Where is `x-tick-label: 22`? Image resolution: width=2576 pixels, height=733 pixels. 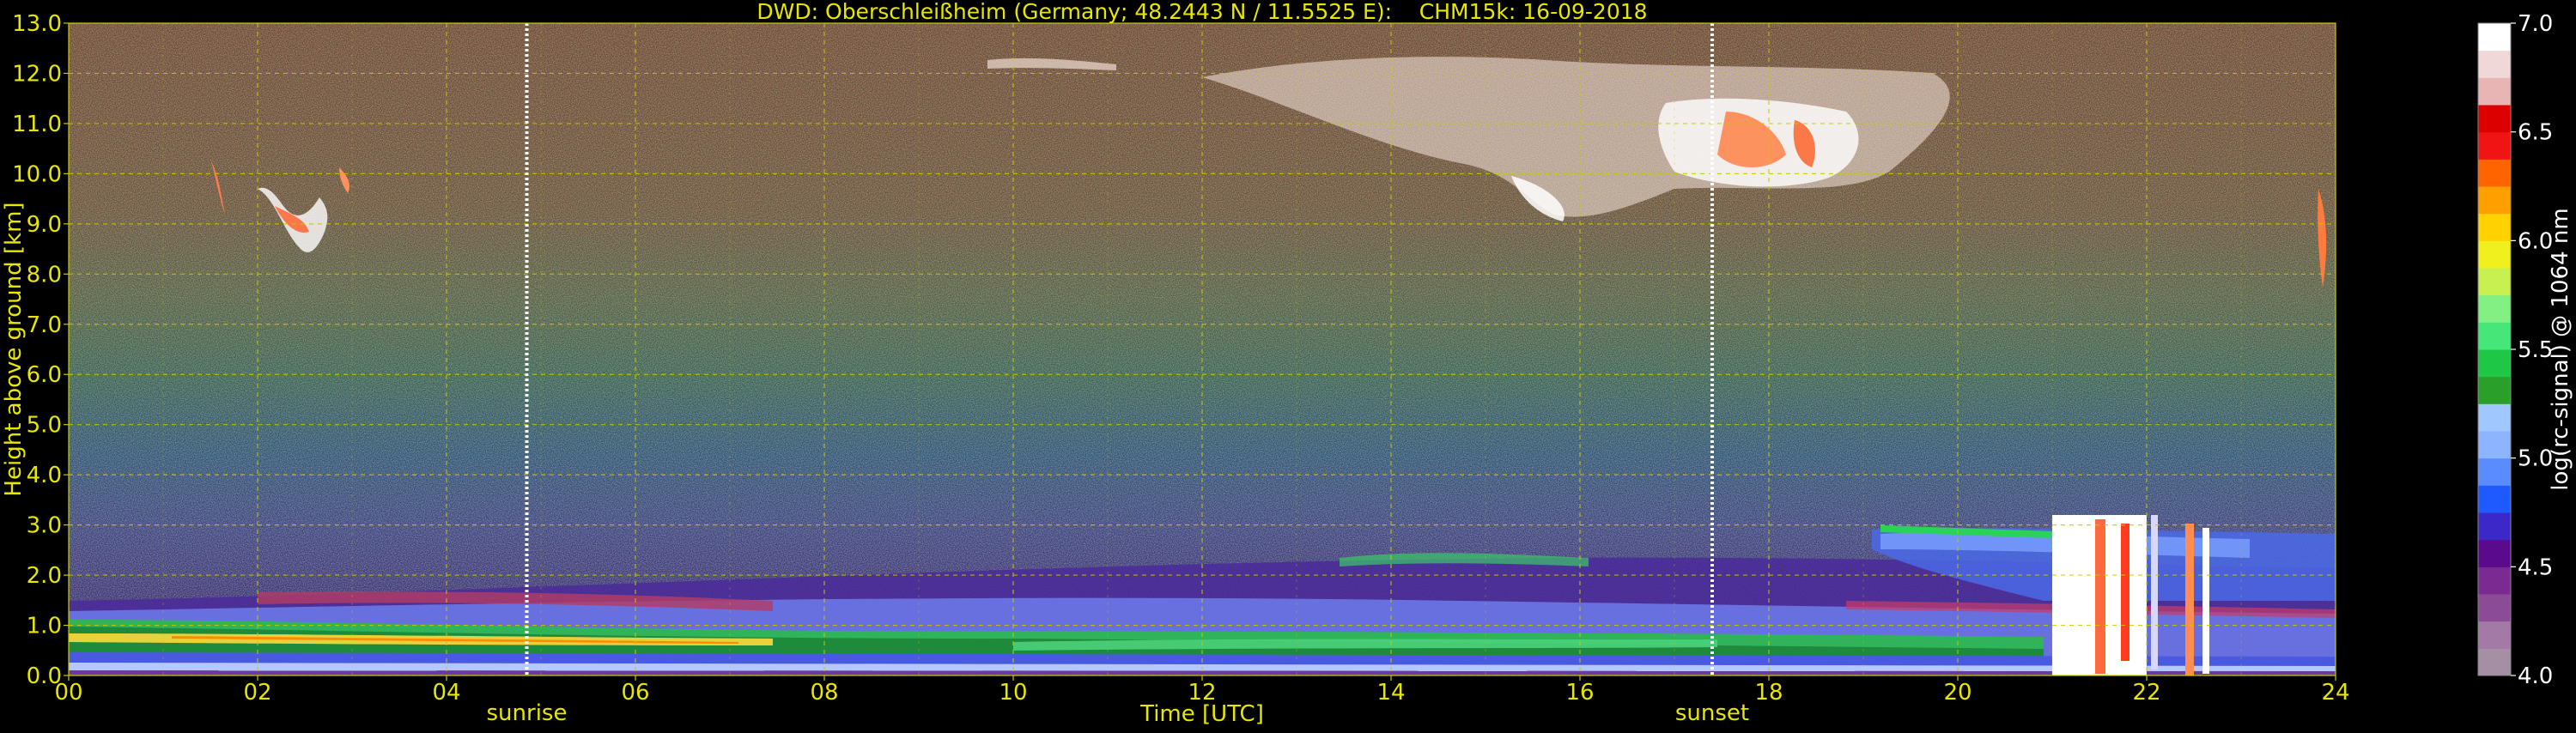
x-tick-label: 22 is located at coordinates (2146, 693).